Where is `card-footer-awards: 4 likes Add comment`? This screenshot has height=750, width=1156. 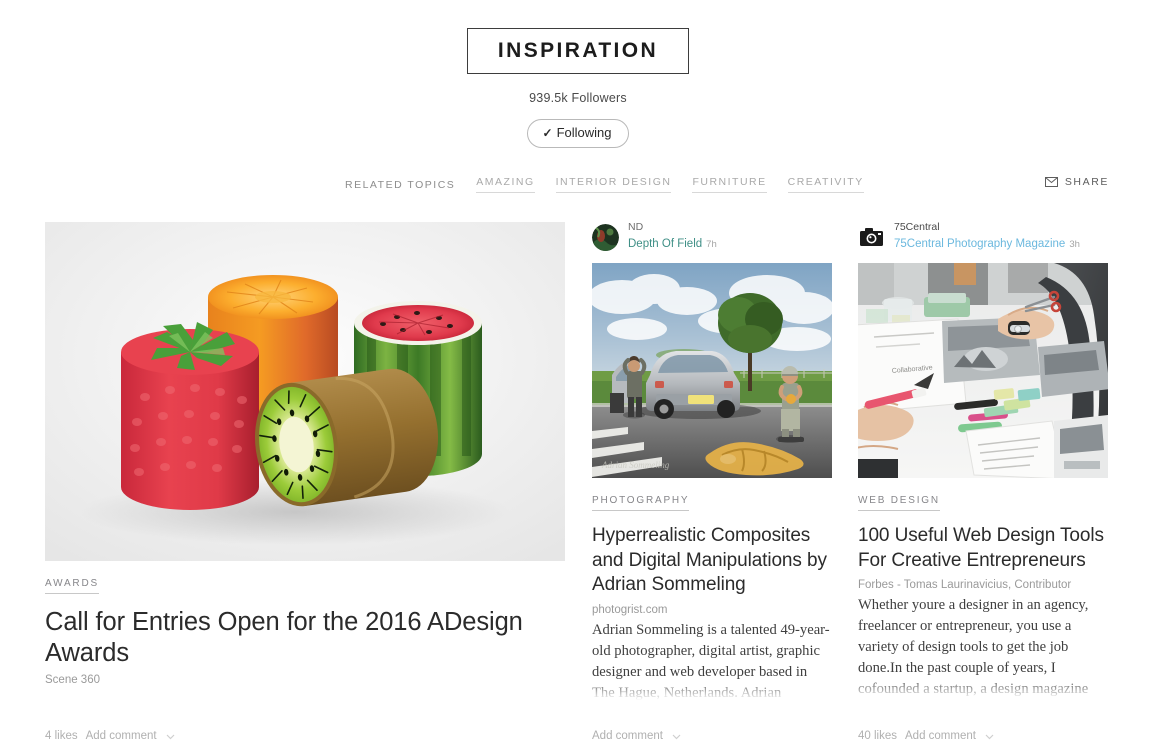
card-footer-awards: 4 likes Add comment is located at coordinates (110, 736).